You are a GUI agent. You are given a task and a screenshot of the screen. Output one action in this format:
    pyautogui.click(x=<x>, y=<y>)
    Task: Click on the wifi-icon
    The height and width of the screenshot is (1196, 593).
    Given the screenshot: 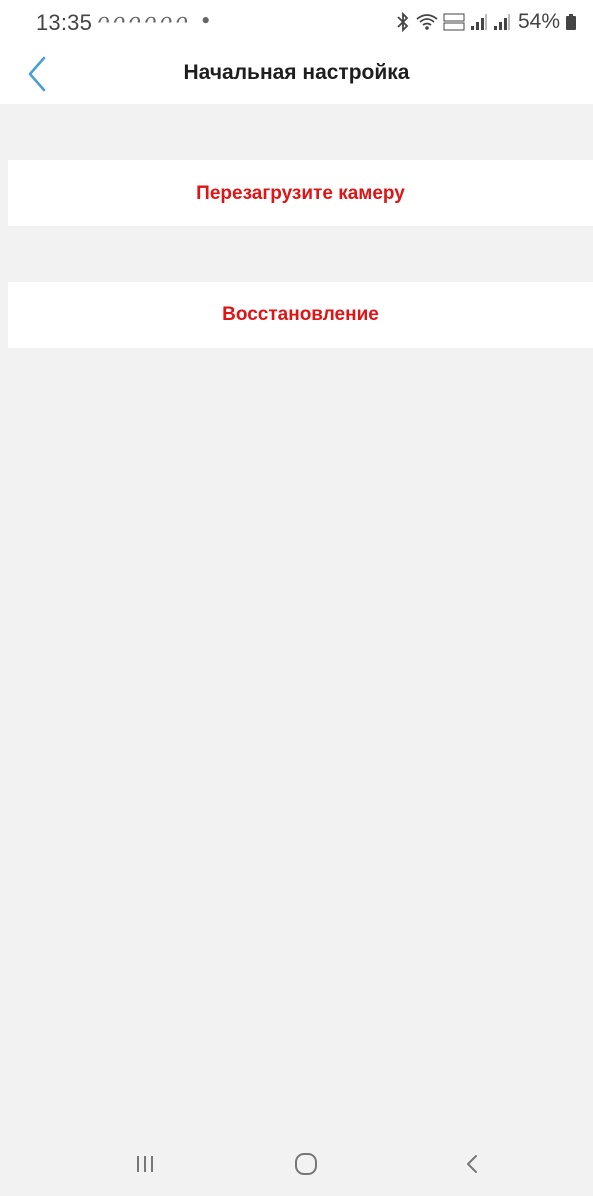 What is the action you would take?
    pyautogui.click(x=427, y=22)
    